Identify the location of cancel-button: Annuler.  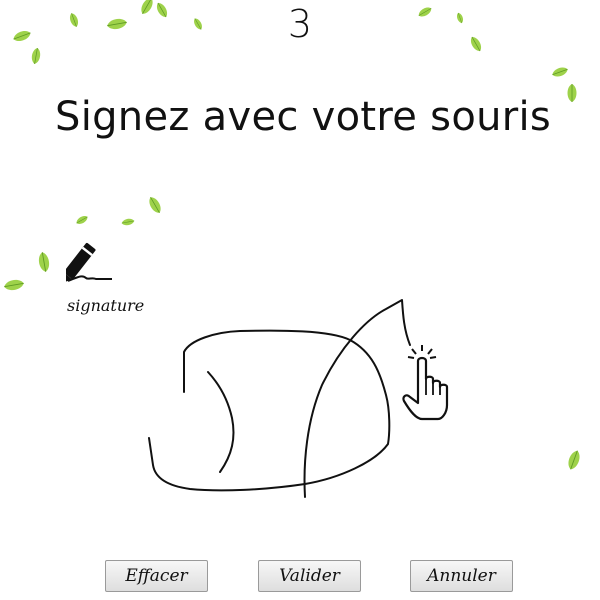
(461, 576).